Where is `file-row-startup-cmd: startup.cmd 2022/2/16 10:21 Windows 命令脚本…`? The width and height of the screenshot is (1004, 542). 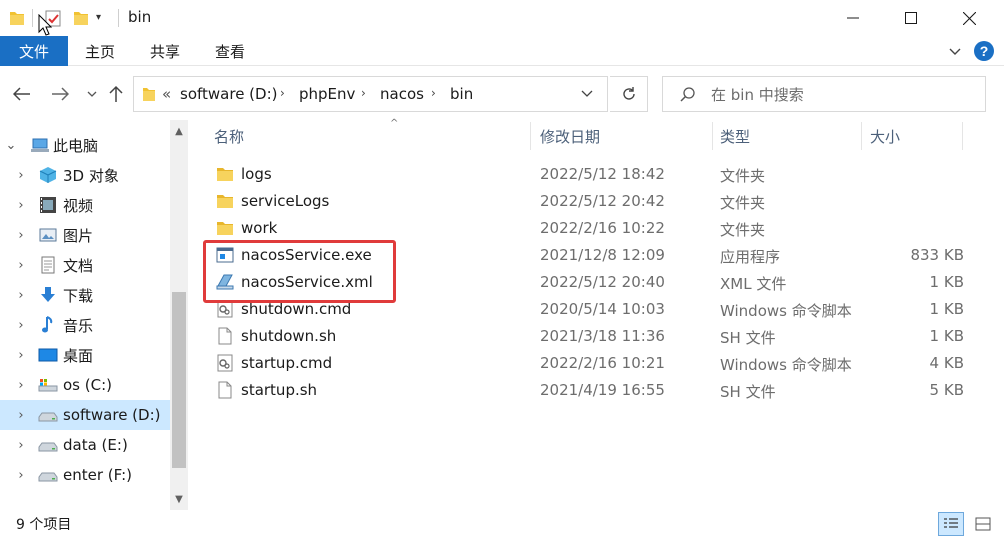 file-row-startup-cmd: startup.cmd 2022/2/16 10:21 Windows 命令脚本… is located at coordinates (586, 363).